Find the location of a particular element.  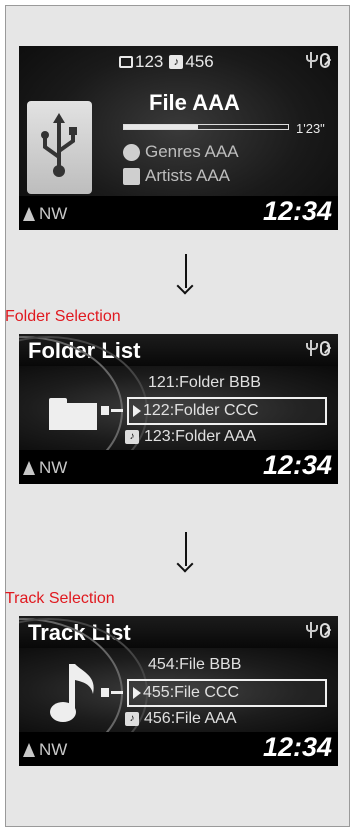

folder-count: 123 is located at coordinates (149, 61).